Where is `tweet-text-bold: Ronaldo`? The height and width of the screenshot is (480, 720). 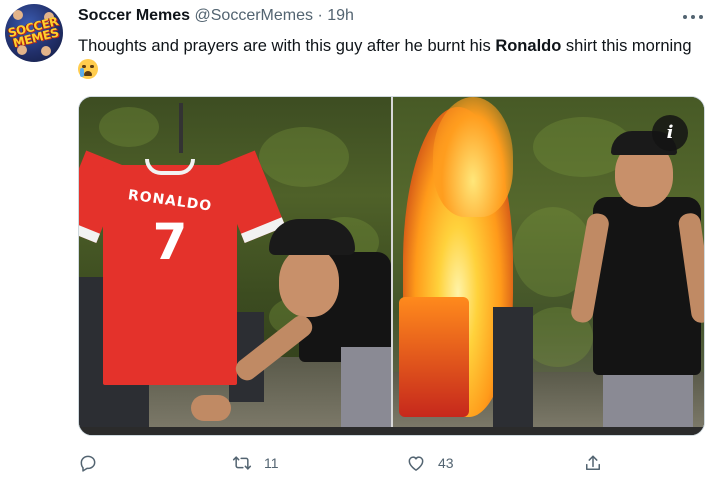
tweet-text-bold: Ronaldo is located at coordinates (528, 46).